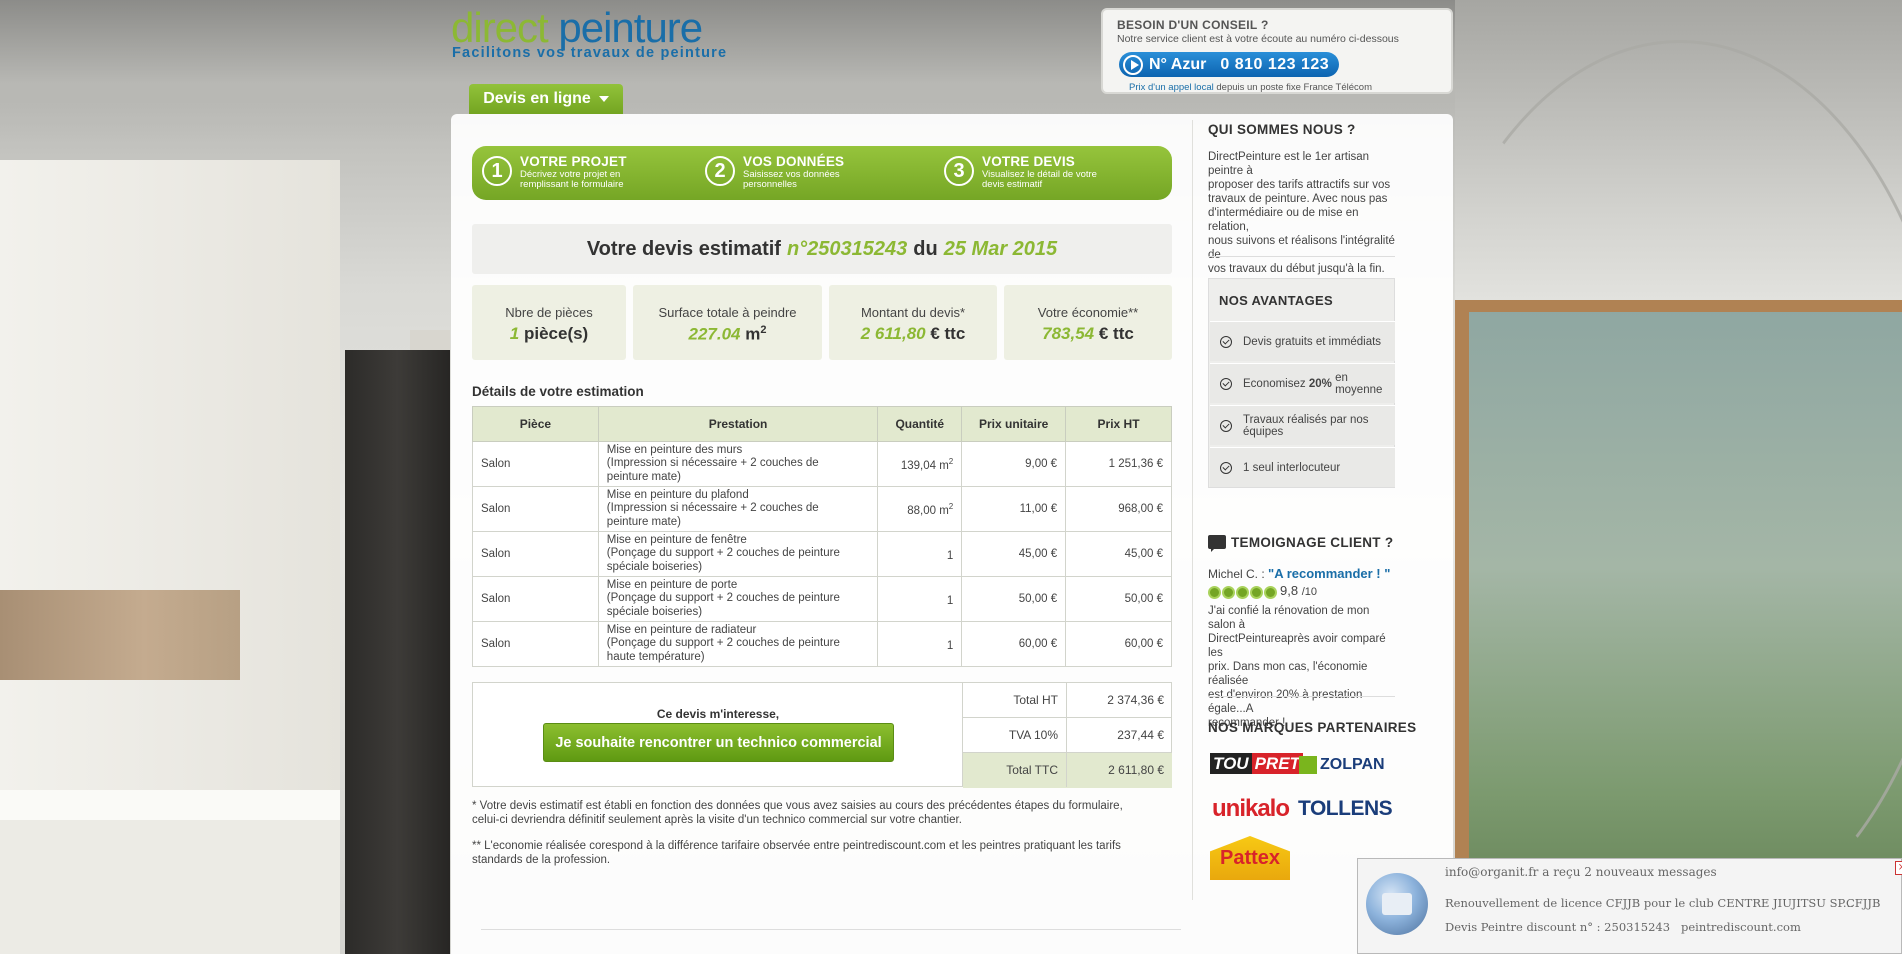 This screenshot has width=1902, height=954. I want to click on play-icon, so click(1133, 64).